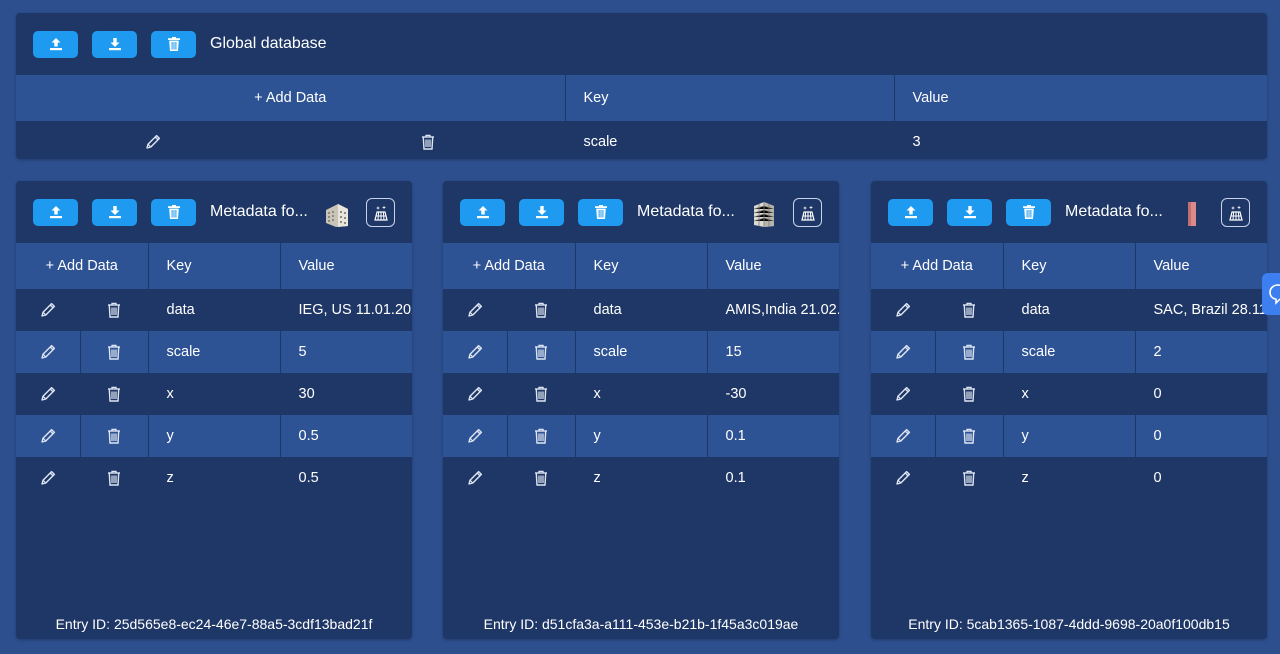 This screenshot has height=654, width=1280. Describe the element at coordinates (764, 214) in the screenshot. I see `tower-building-icon` at that location.